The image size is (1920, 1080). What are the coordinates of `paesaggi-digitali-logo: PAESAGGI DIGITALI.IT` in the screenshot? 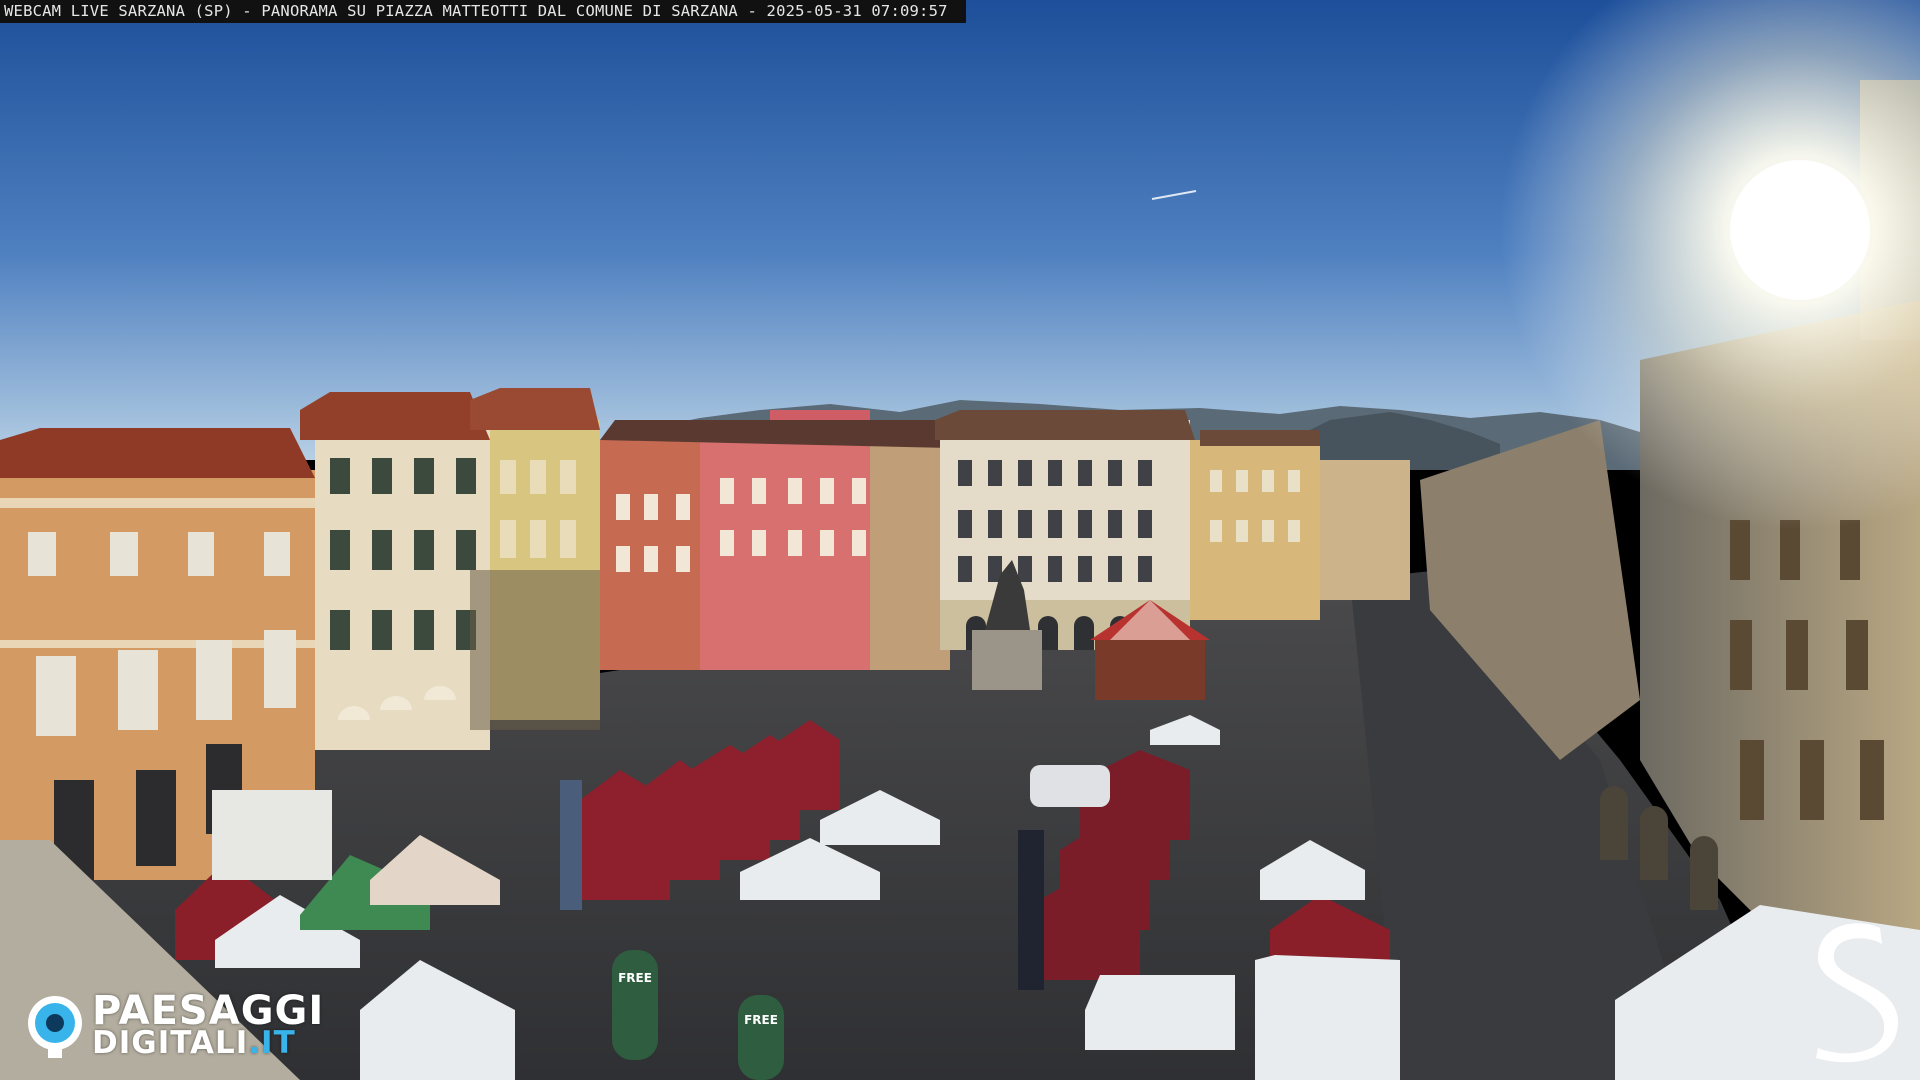 It's located at (181, 1025).